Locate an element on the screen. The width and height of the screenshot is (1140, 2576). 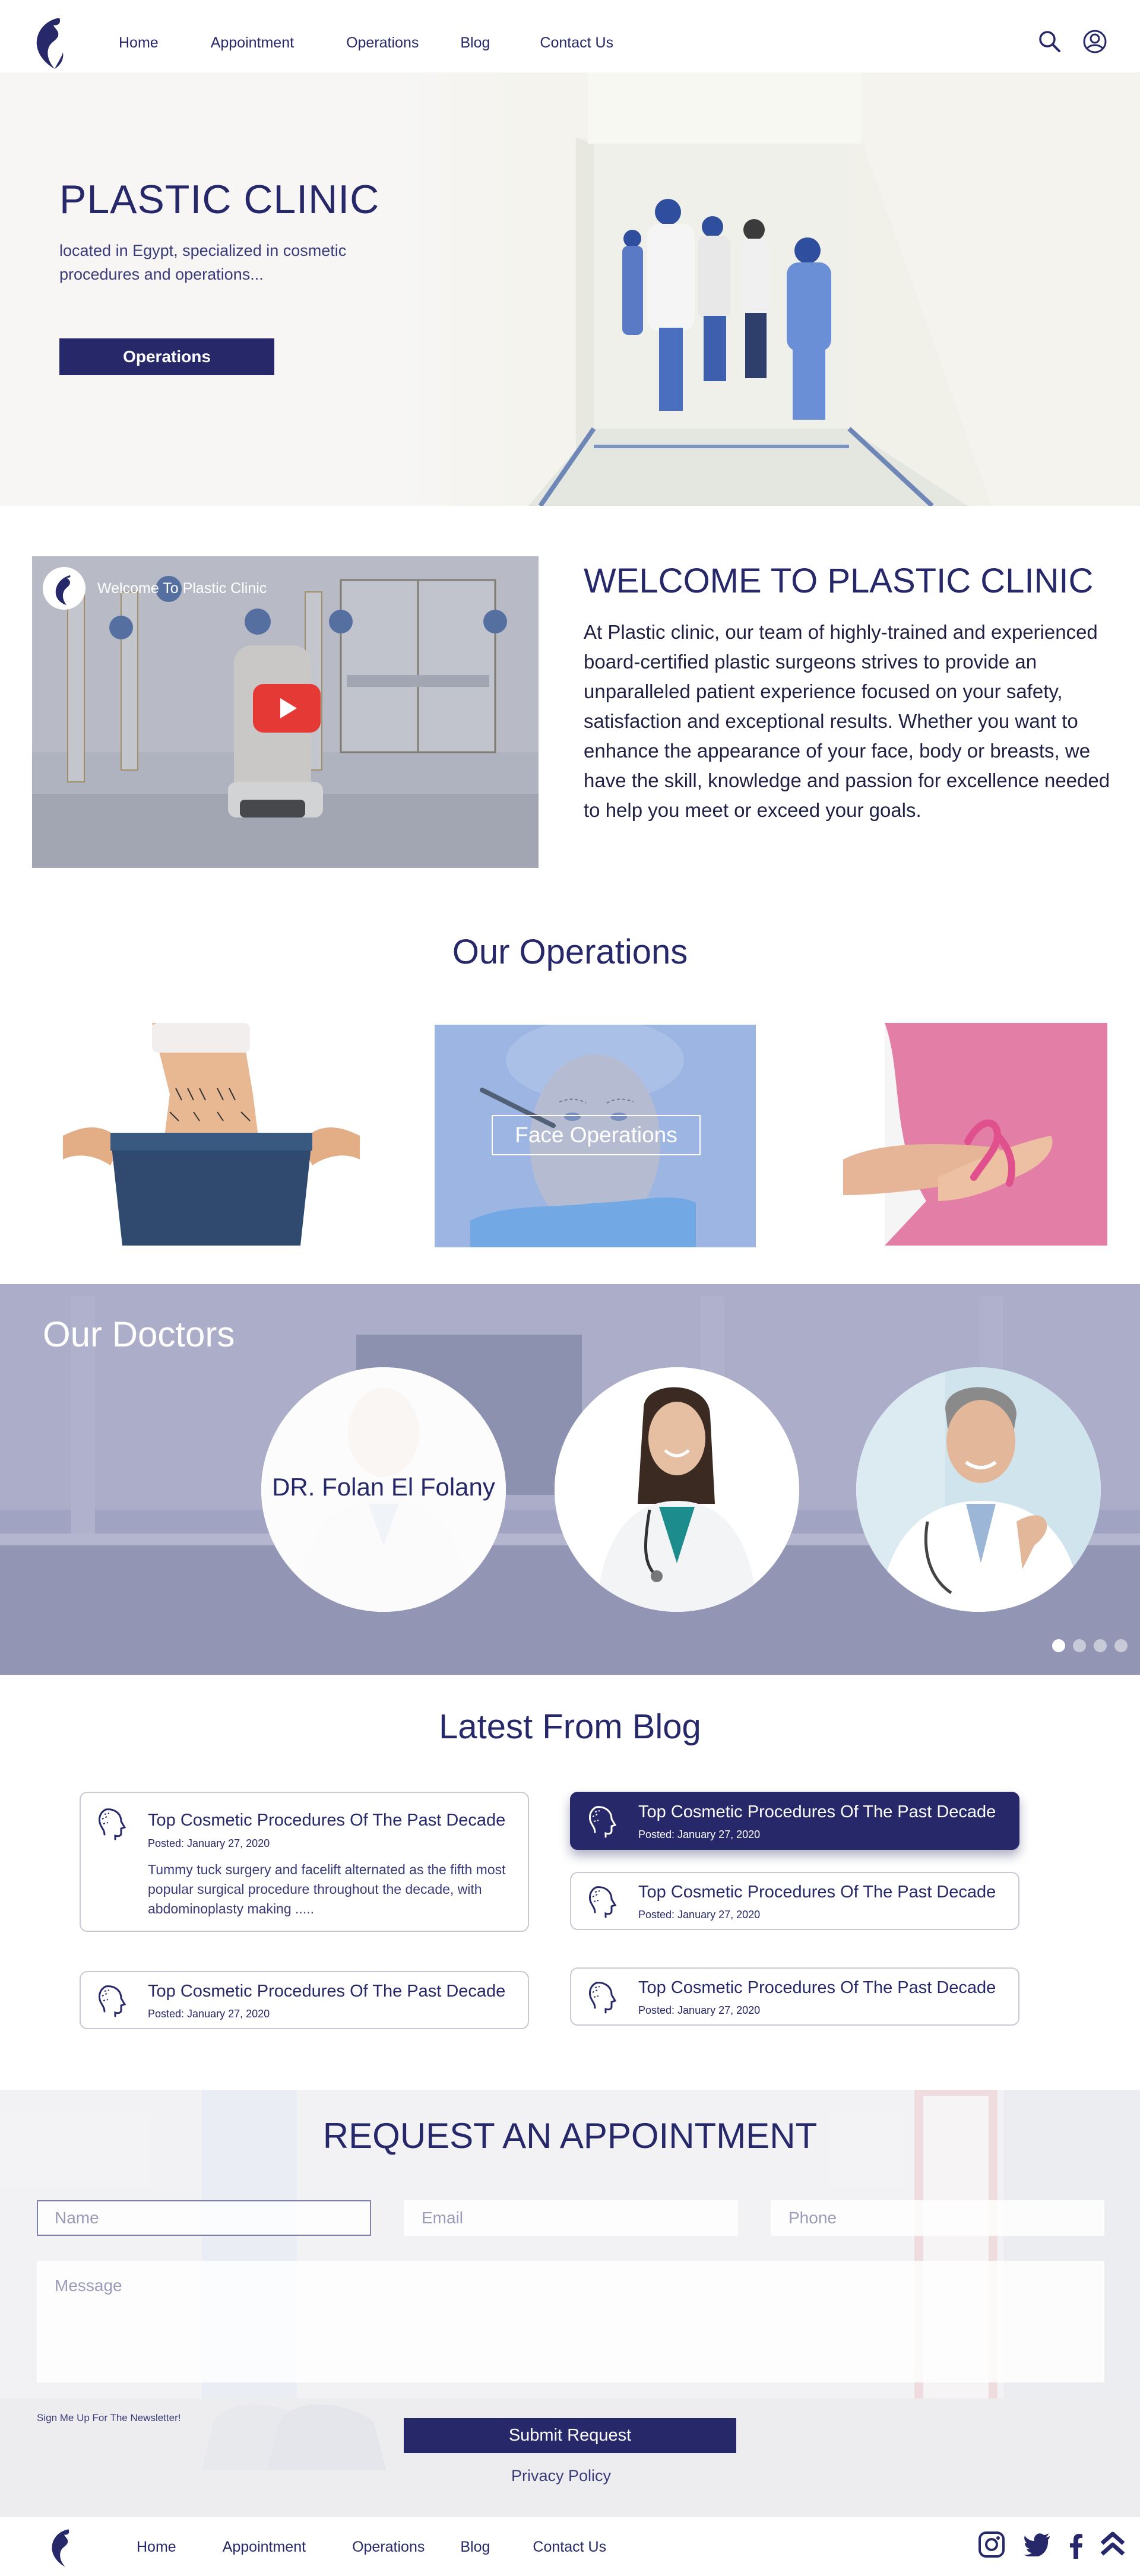
video-title: Welcome To Plastic Clinic is located at coordinates (182, 589).